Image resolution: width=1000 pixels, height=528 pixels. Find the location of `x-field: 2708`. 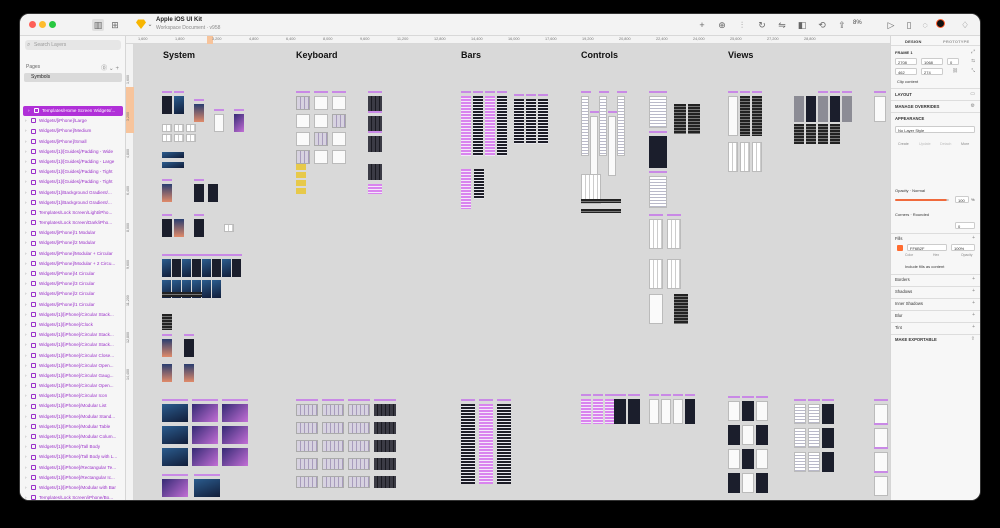

x-field: 2708 is located at coordinates (906, 61).